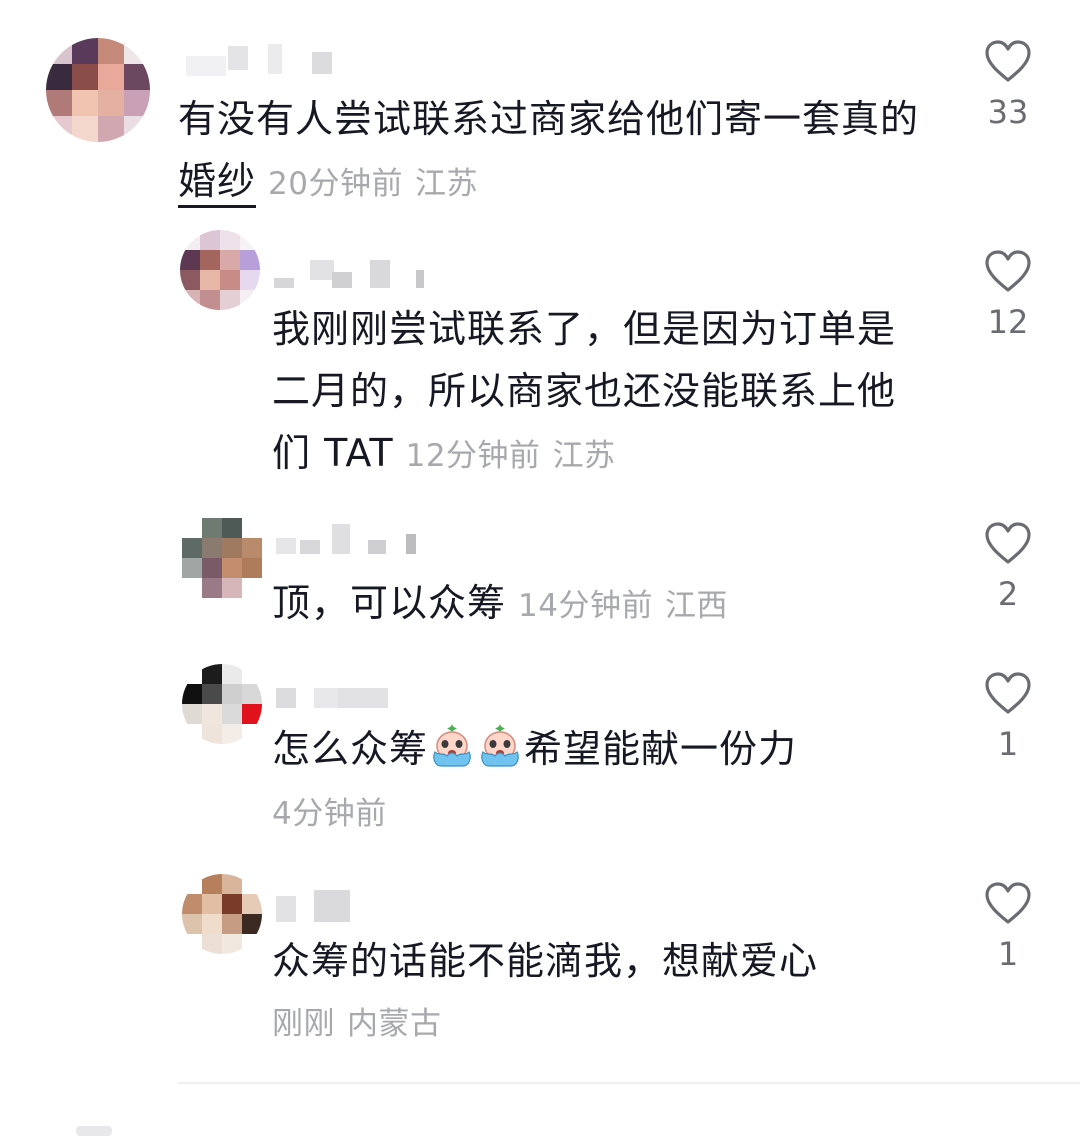 The width and height of the screenshot is (1080, 1136). I want to click on comment-location: 江西, so click(696, 606).